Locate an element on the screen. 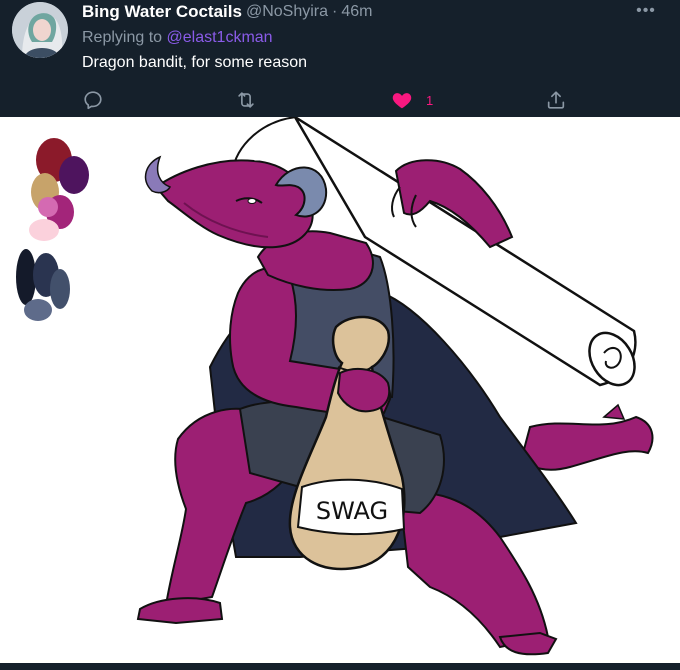 This screenshot has height=670, width=680. retweet-icon is located at coordinates (246, 100).